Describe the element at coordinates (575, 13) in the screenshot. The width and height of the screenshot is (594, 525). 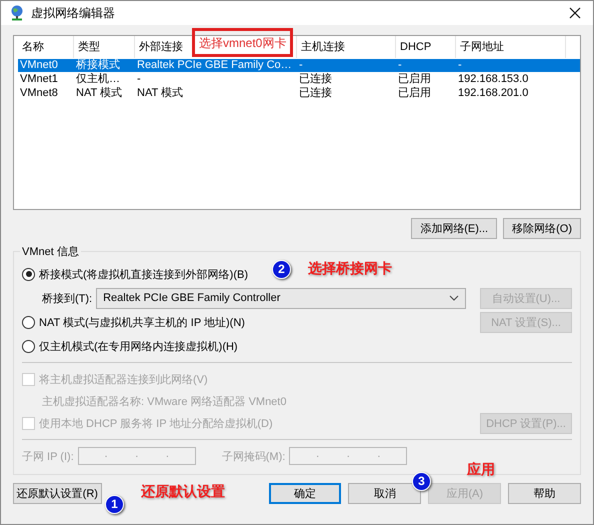
I see `close-icon` at that location.